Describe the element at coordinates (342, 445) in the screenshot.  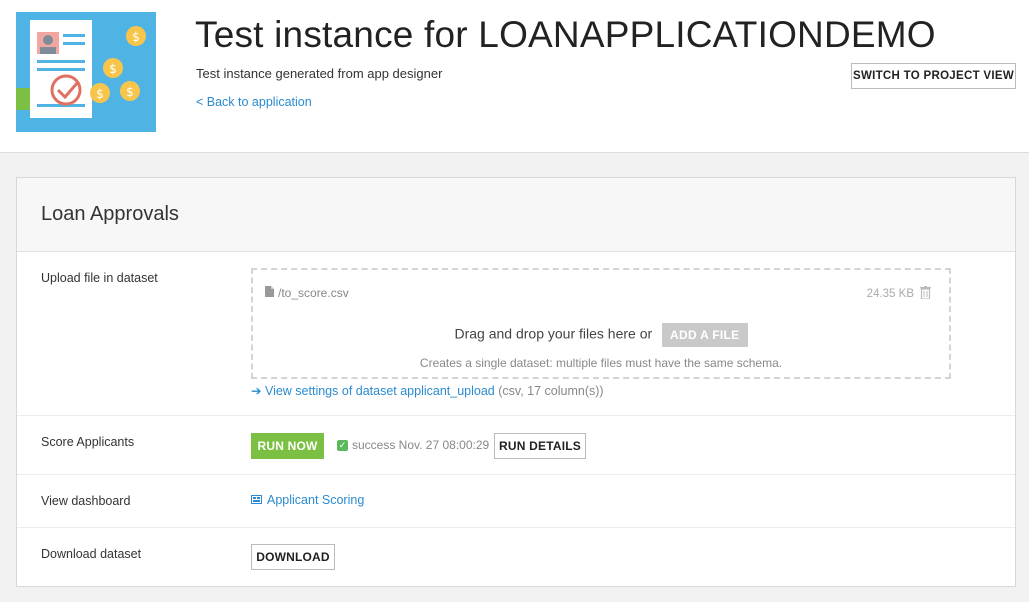
I see `success-check-icon: ✓` at that location.